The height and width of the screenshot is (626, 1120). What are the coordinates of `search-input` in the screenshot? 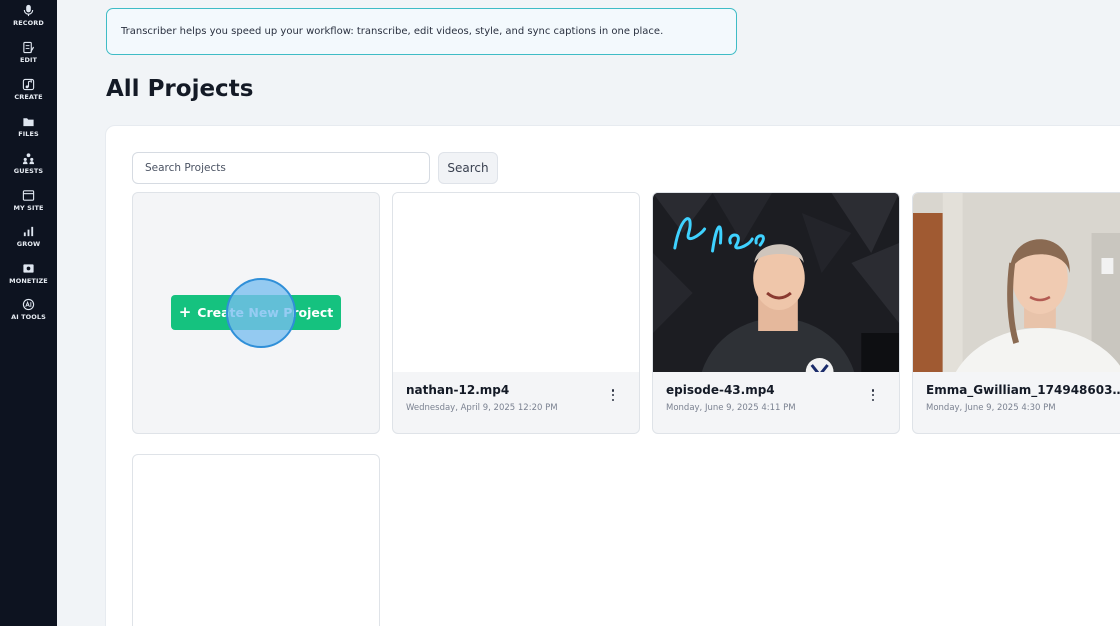 It's located at (281, 168).